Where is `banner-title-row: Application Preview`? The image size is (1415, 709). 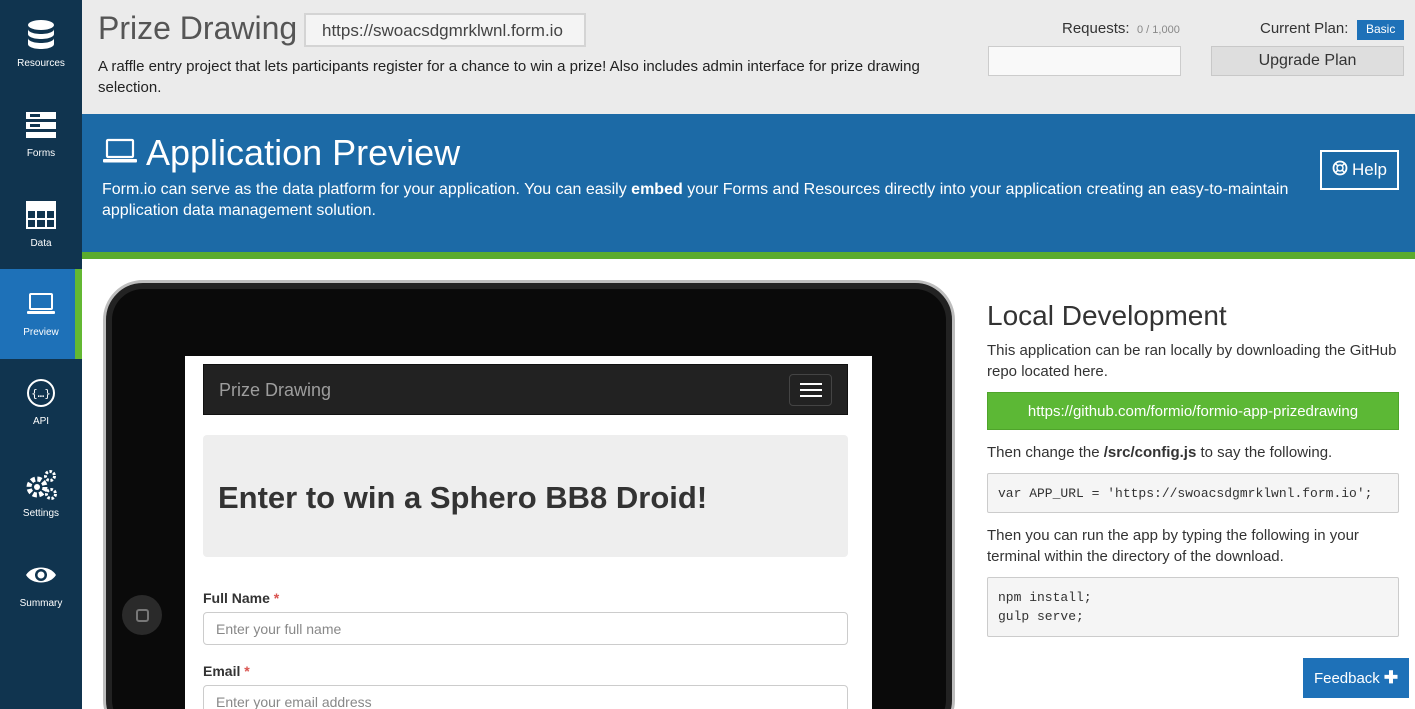 banner-title-row: Application Preview is located at coordinates (281, 153).